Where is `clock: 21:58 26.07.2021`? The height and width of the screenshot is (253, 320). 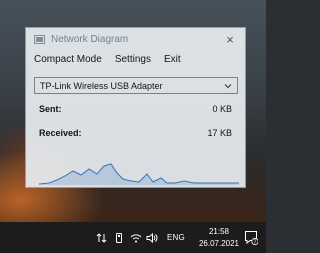 clock: 21:58 26.07.2021 is located at coordinates (219, 238).